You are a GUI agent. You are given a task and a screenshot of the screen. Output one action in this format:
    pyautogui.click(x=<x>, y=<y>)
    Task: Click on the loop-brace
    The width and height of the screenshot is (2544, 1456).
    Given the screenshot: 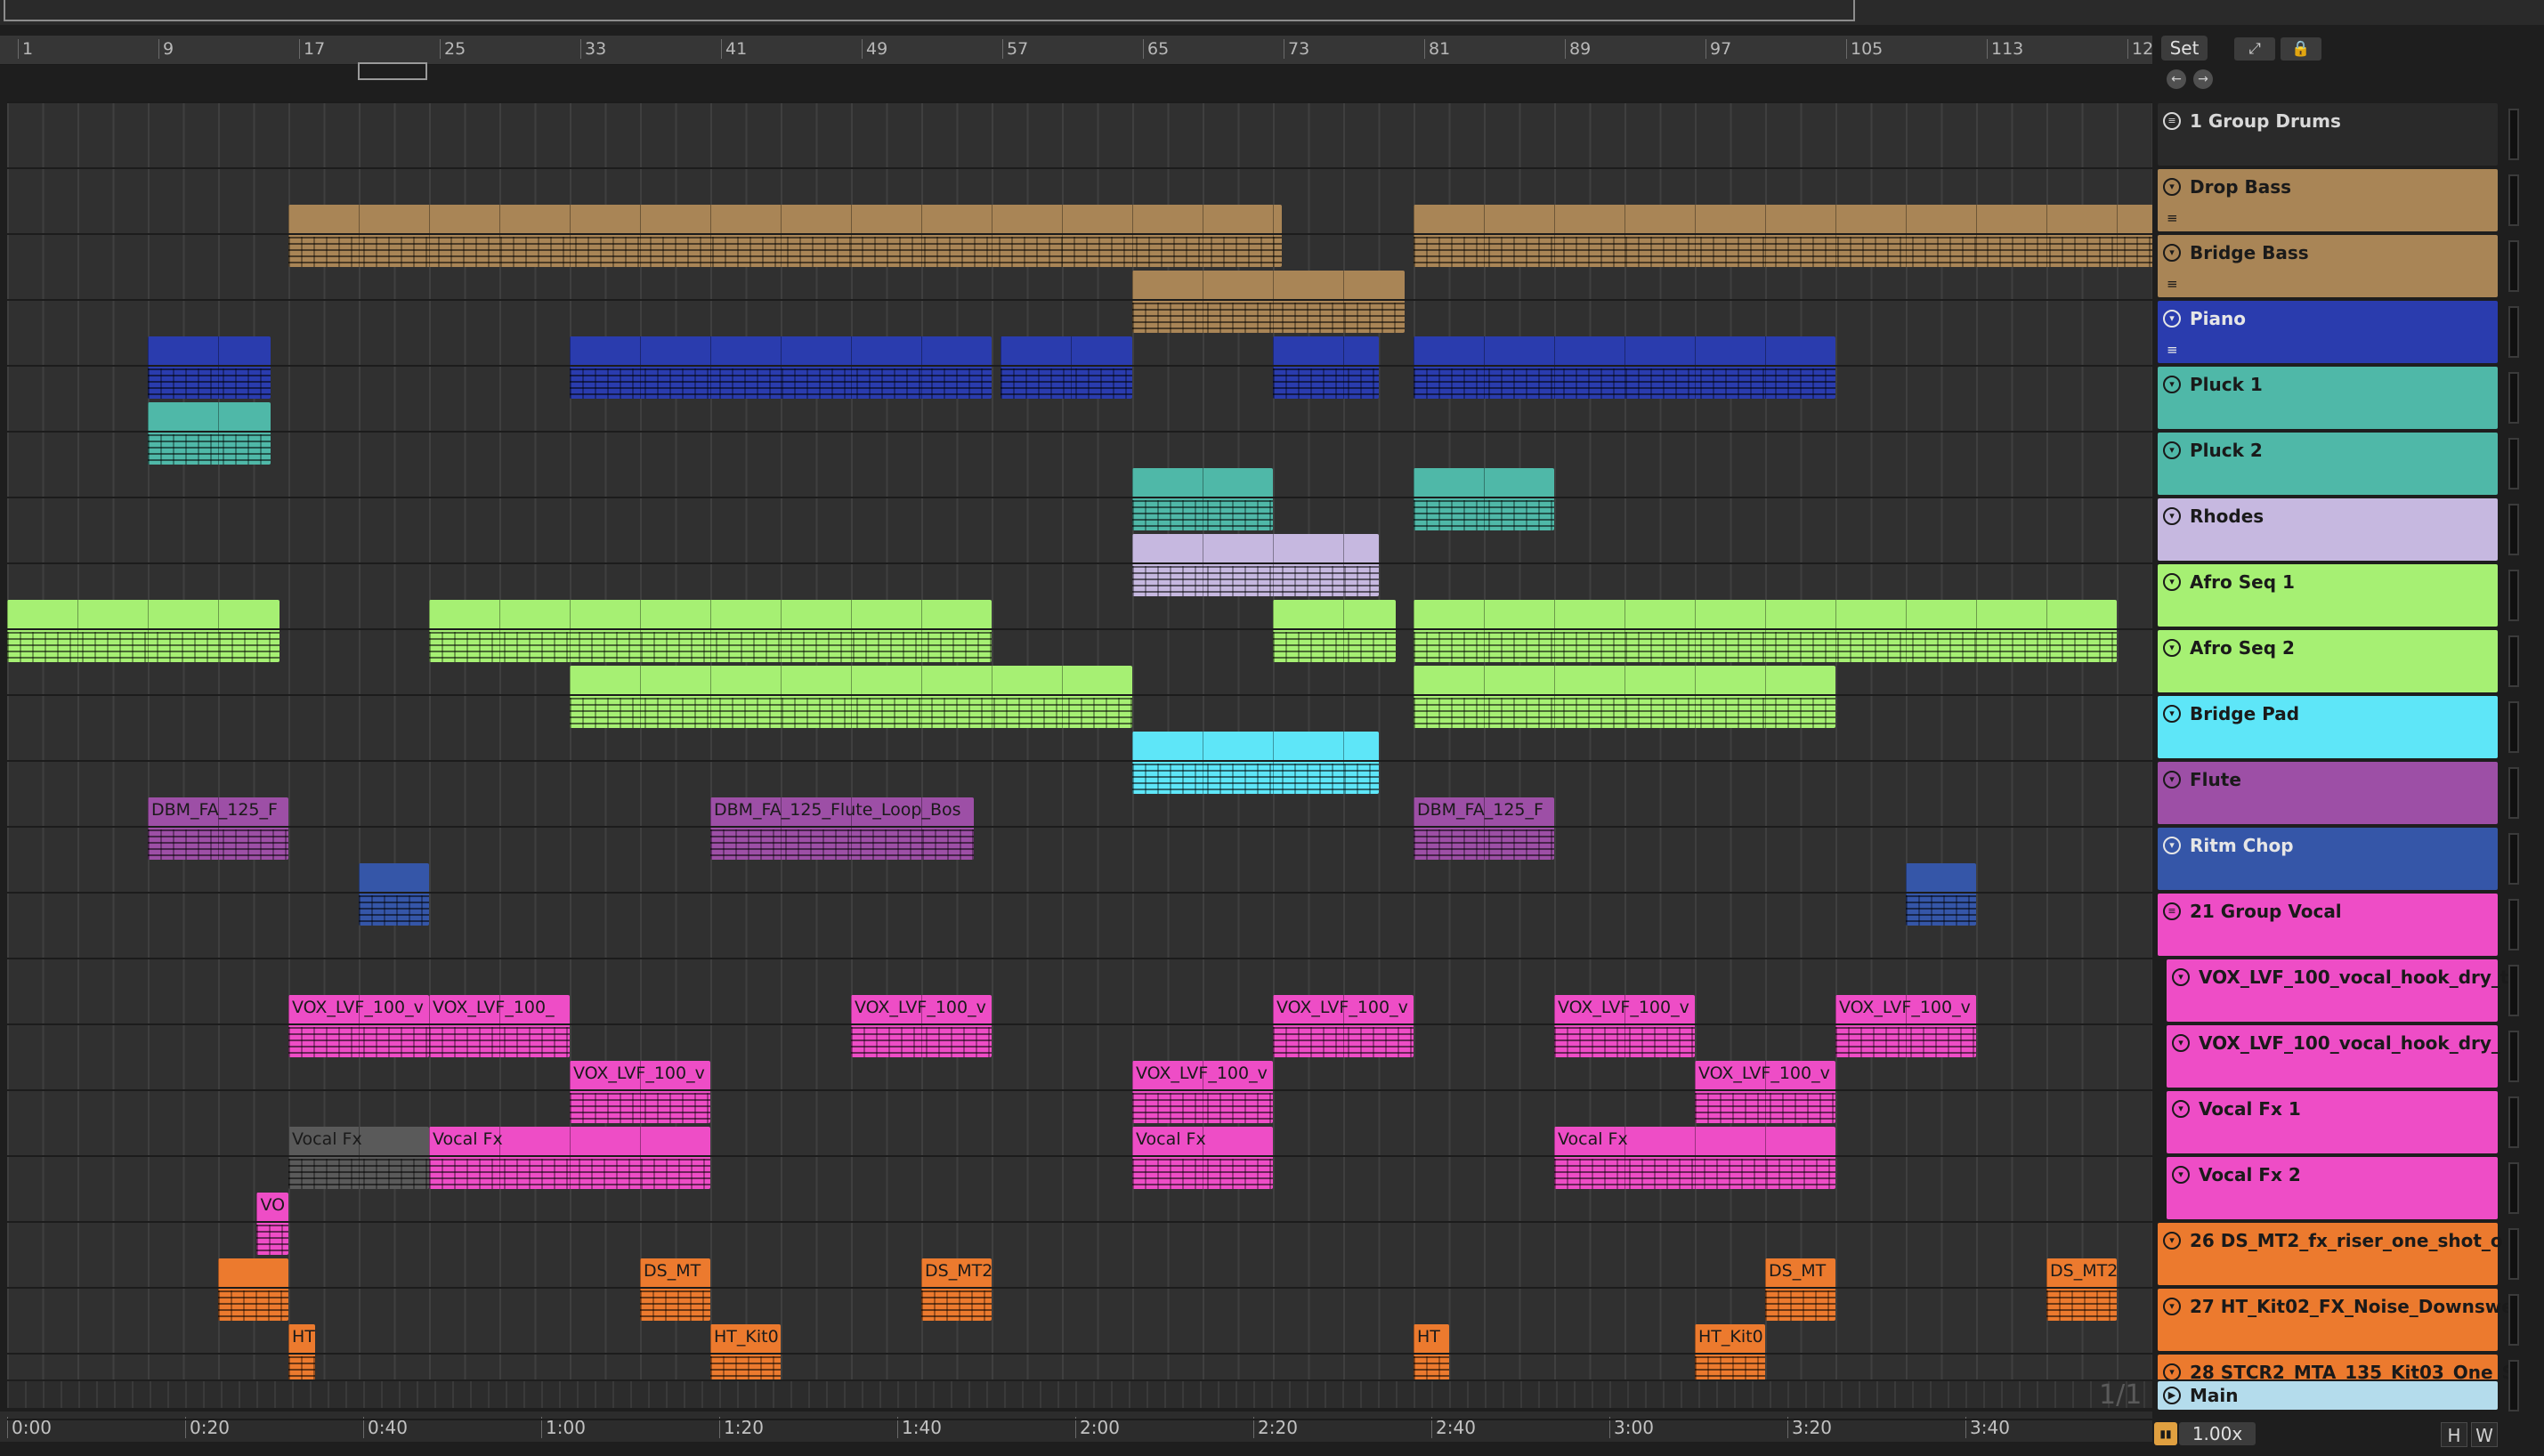 What is the action you would take?
    pyautogui.click(x=392, y=71)
    